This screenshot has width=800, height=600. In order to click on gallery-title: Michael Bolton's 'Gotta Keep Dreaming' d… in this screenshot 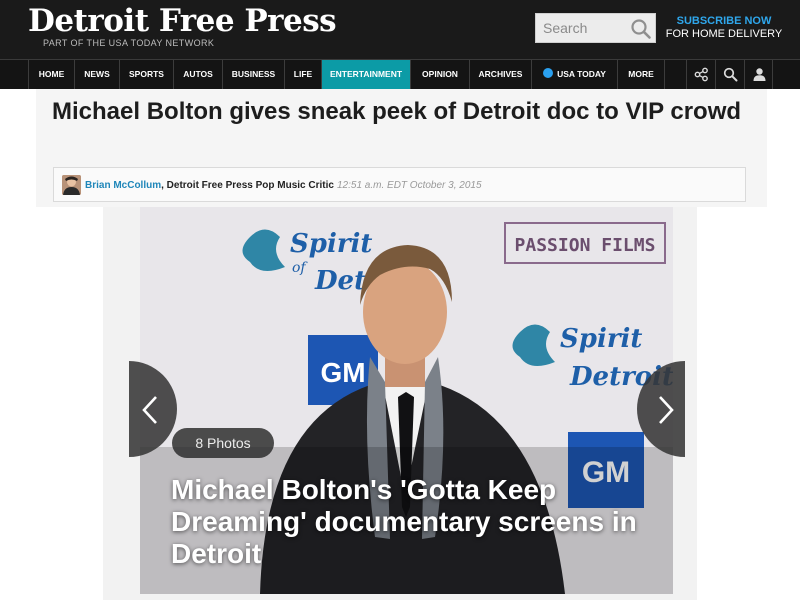, I will do `click(406, 522)`.